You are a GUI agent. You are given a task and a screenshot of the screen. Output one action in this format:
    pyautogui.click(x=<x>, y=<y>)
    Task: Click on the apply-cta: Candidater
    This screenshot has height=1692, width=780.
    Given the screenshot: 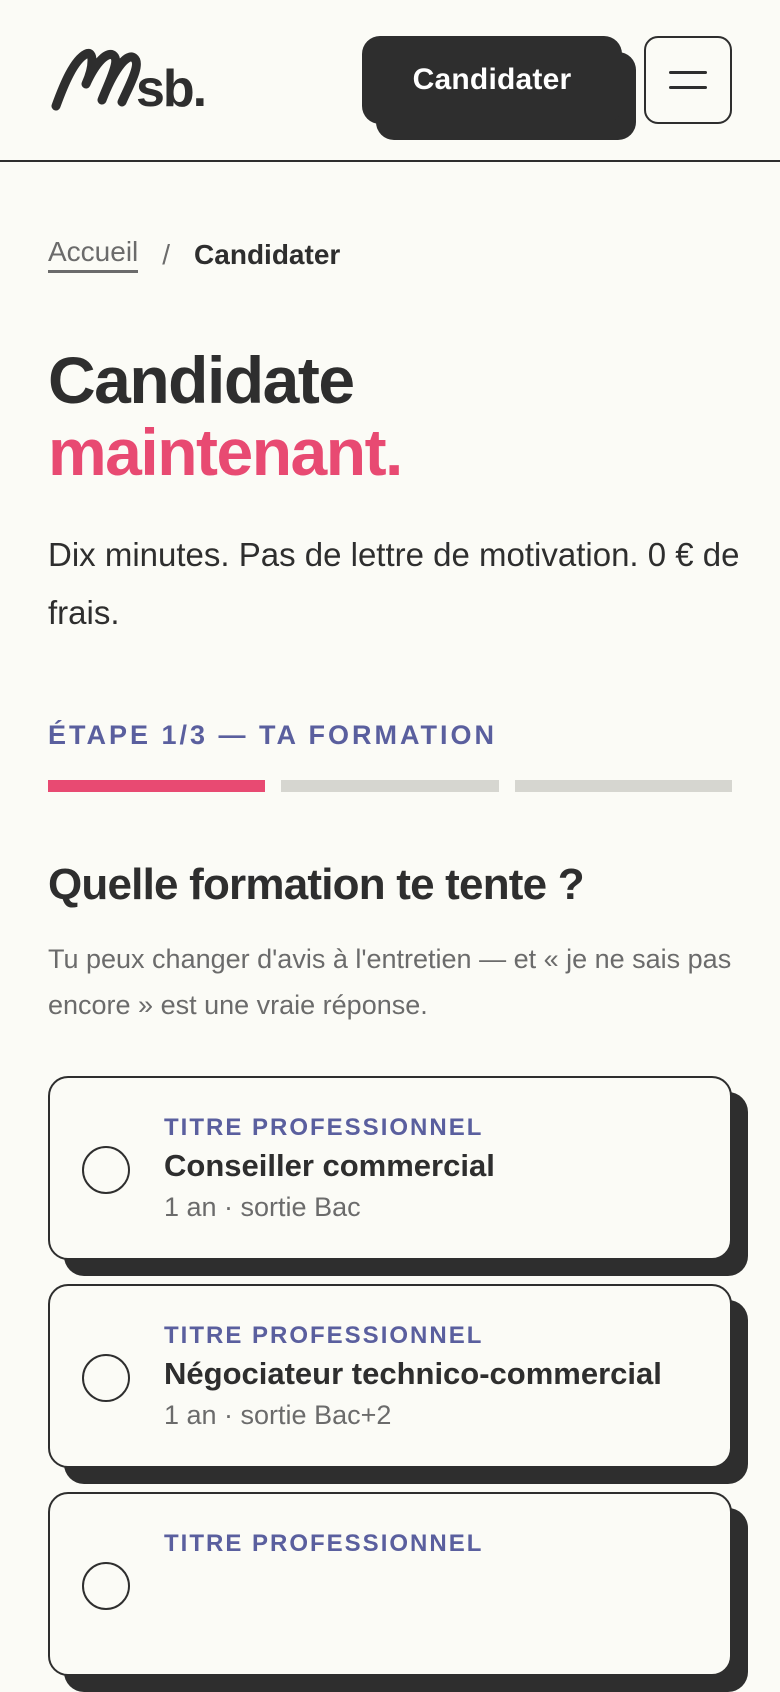 What is the action you would take?
    pyautogui.click(x=499, y=88)
    